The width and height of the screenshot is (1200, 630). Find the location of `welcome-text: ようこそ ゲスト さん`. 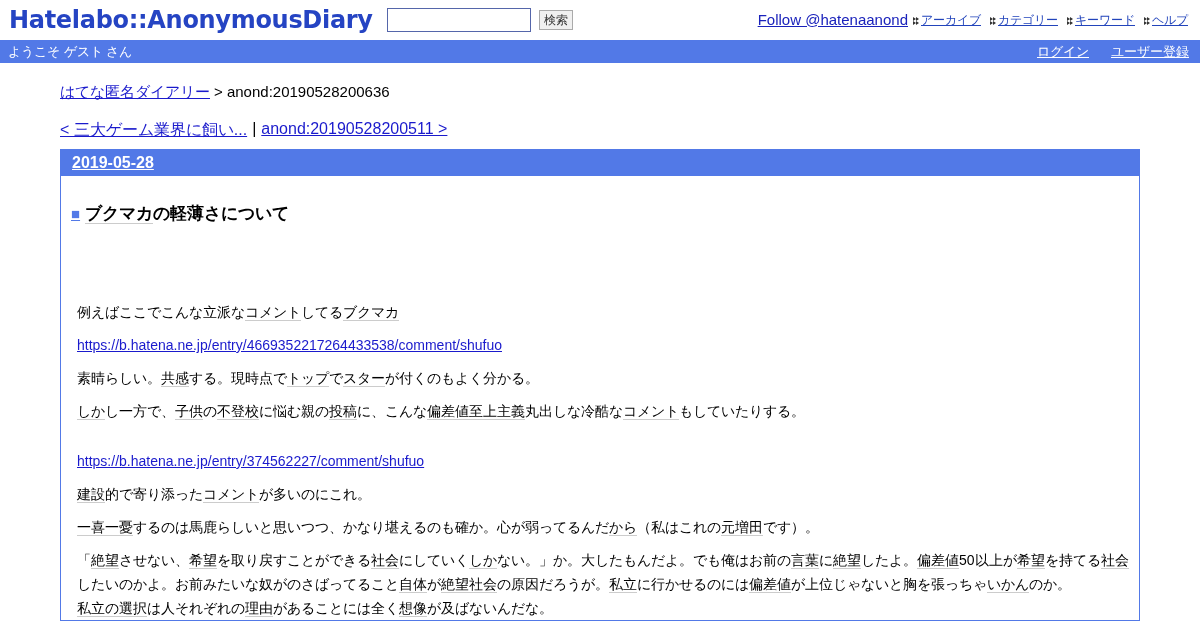

welcome-text: ようこそ ゲスト さん is located at coordinates (70, 51).